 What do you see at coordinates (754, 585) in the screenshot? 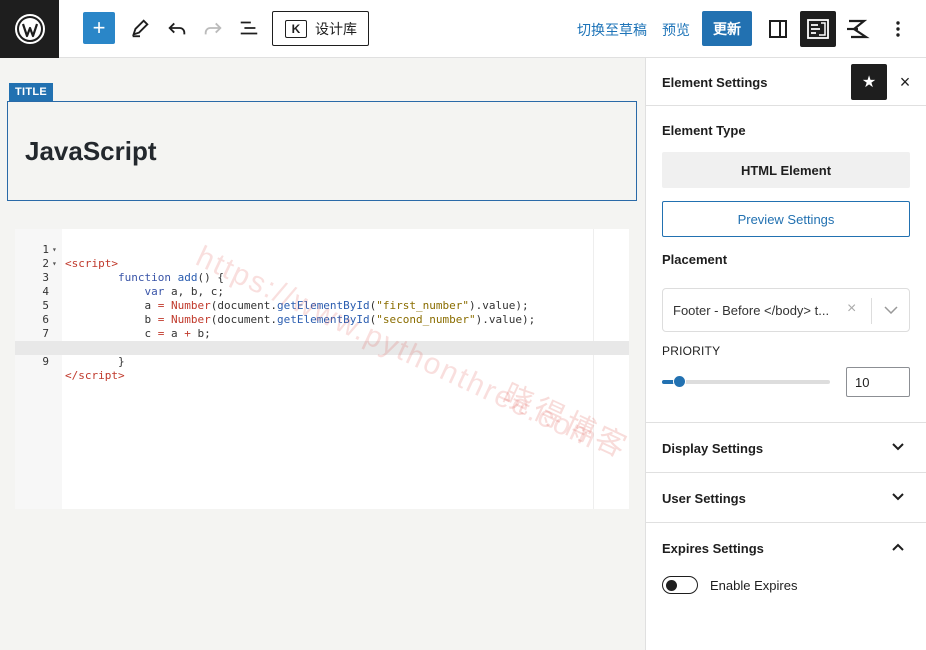
I see `enable-expires-label: Enable Expires` at bounding box center [754, 585].